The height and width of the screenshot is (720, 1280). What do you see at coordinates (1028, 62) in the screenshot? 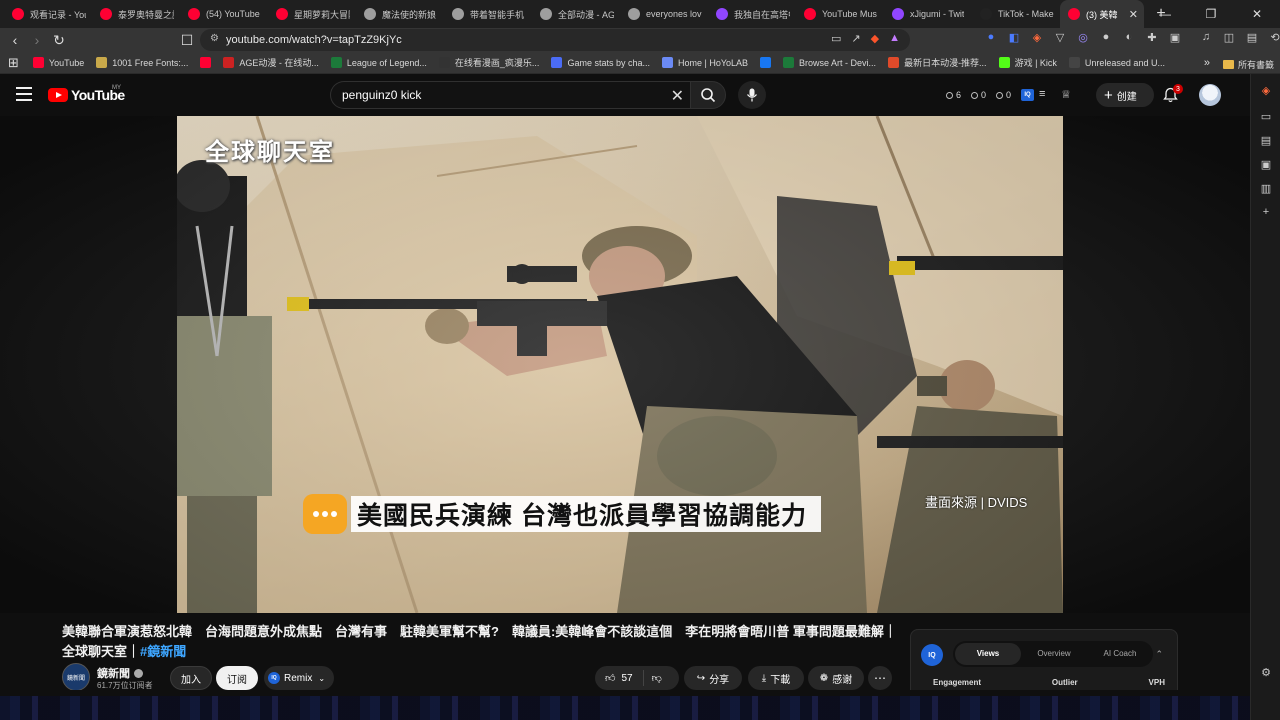
I see `bookmark-item: 游戏 | Kick` at bounding box center [1028, 62].